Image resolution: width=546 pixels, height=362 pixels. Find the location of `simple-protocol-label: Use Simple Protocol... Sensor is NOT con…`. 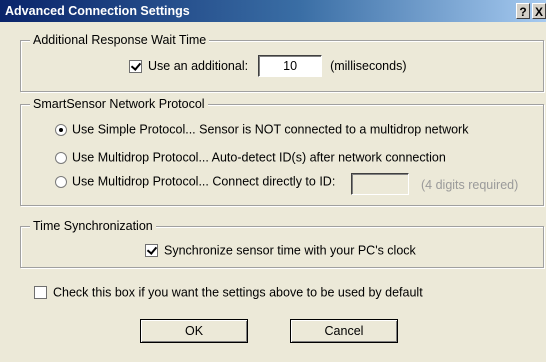

simple-protocol-label: Use Simple Protocol... Sensor is NOT con… is located at coordinates (270, 129).